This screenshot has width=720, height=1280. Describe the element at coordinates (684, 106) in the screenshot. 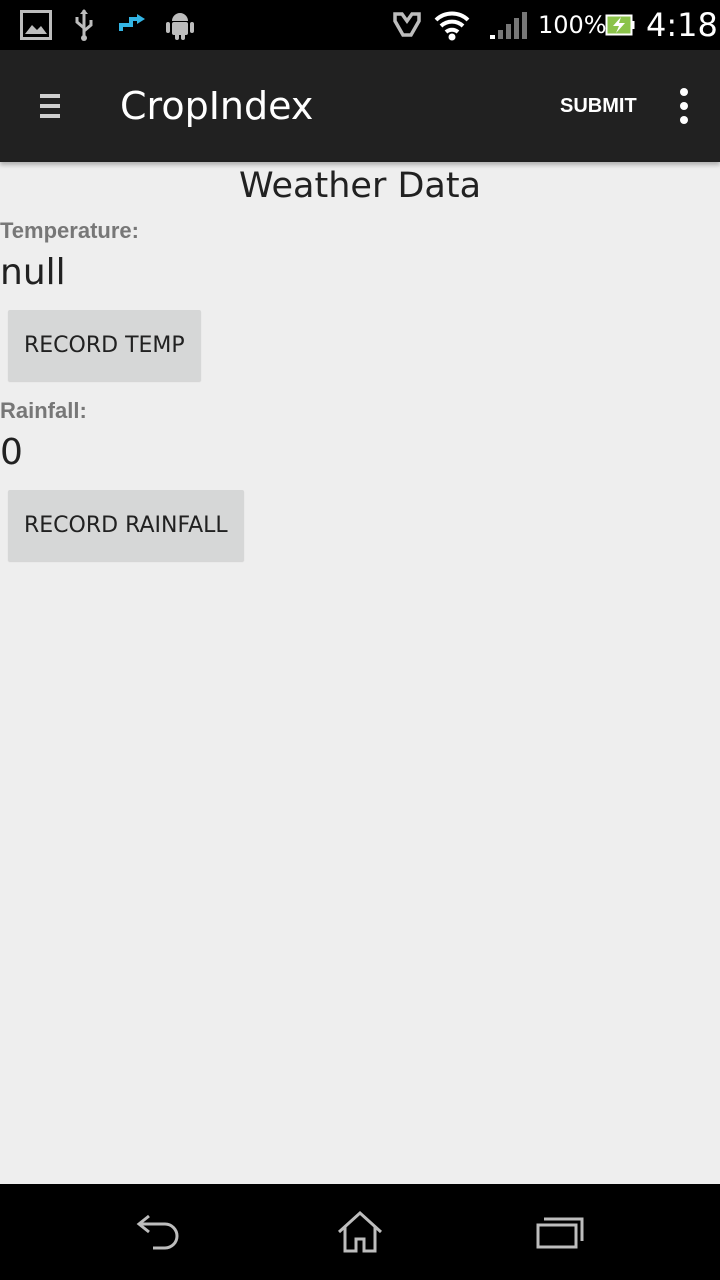

I see `overflow-menu-icon` at that location.